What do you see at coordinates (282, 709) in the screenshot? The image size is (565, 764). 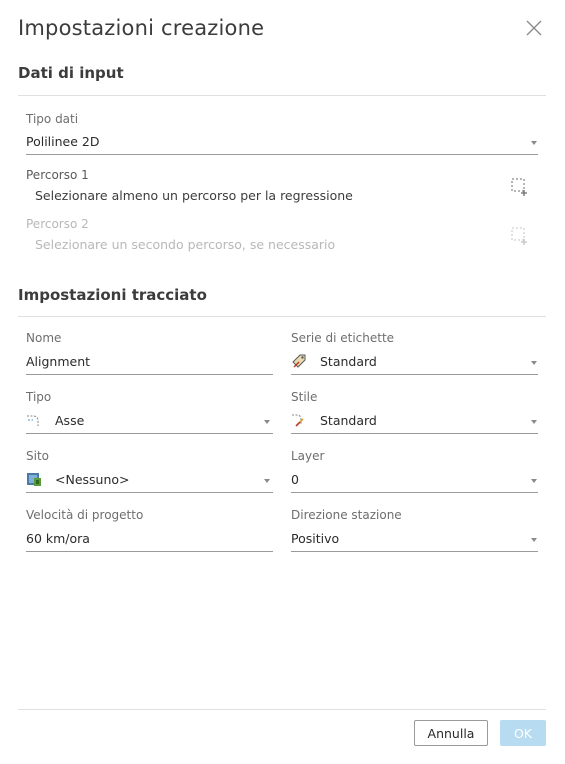 I see `footer-divider` at bounding box center [282, 709].